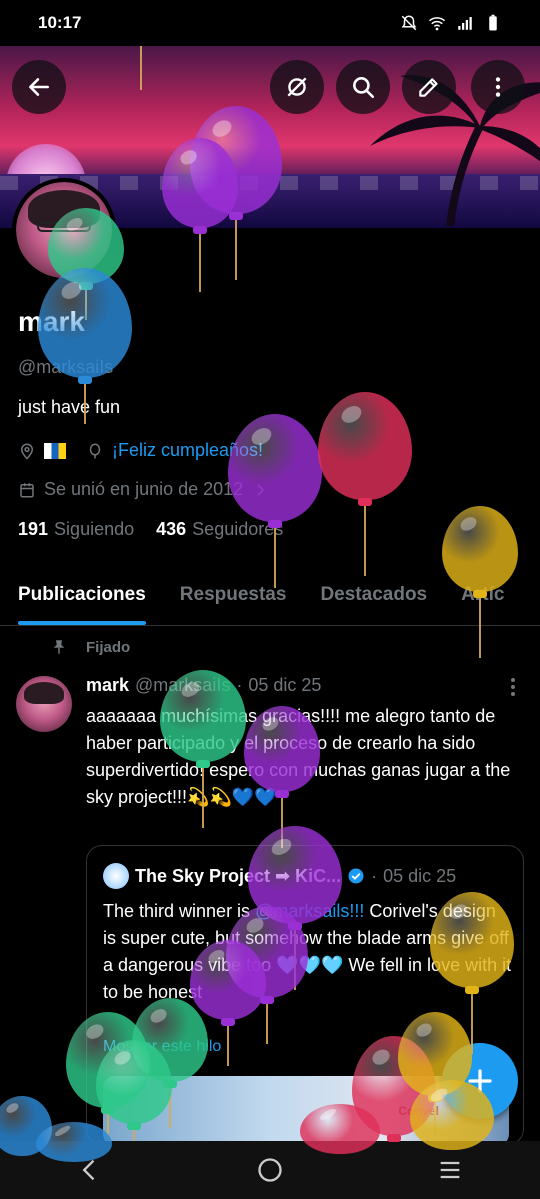 Image resolution: width=540 pixels, height=1199 pixels. I want to click on following-count: 191, so click(33, 529).